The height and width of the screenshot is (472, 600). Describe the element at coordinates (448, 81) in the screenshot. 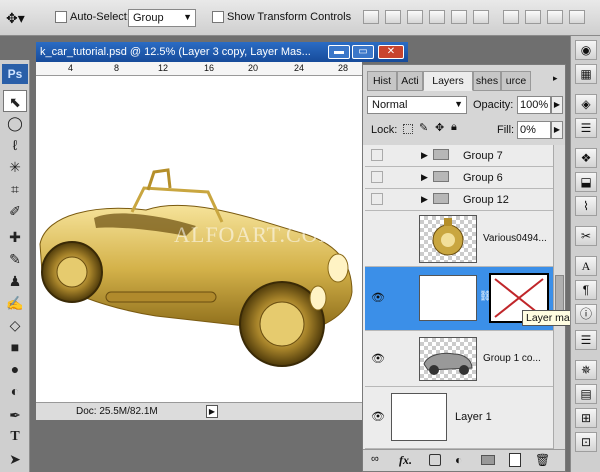

I see `tab-layers: Layers` at that location.